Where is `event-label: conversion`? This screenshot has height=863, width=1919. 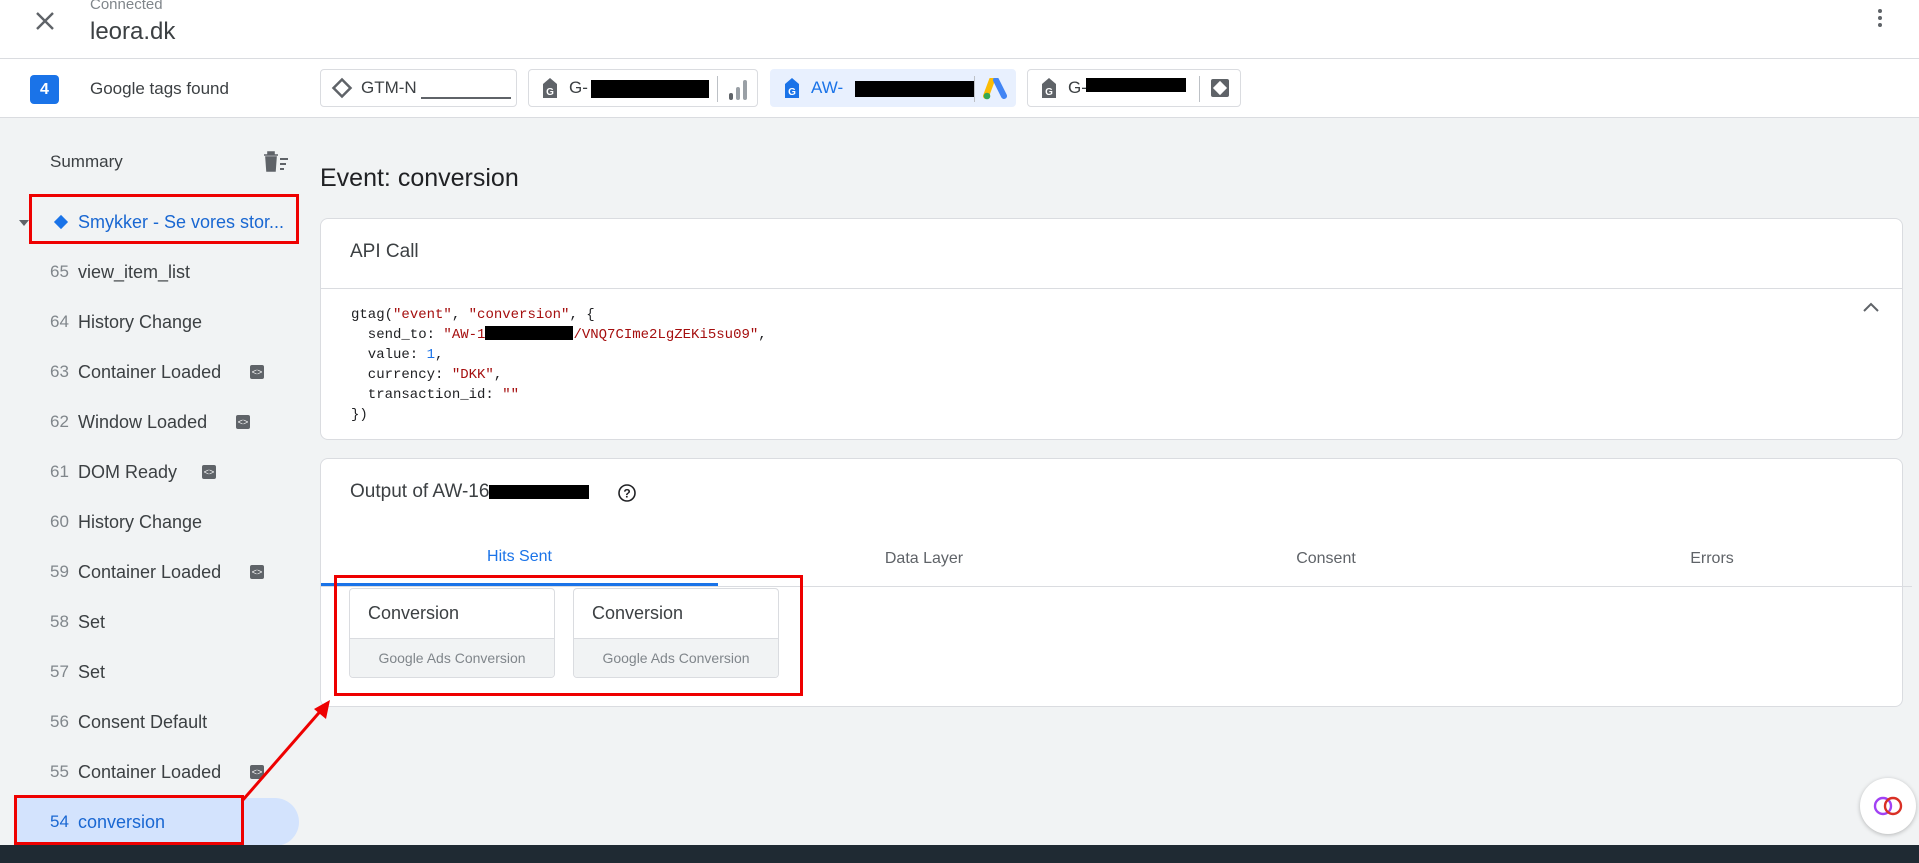 event-label: conversion is located at coordinates (122, 821).